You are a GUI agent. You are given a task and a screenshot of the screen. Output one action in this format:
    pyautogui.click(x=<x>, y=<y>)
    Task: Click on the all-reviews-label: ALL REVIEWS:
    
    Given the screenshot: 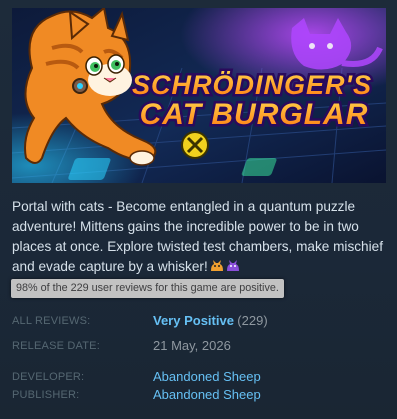 What is the action you would take?
    pyautogui.click(x=51, y=321)
    